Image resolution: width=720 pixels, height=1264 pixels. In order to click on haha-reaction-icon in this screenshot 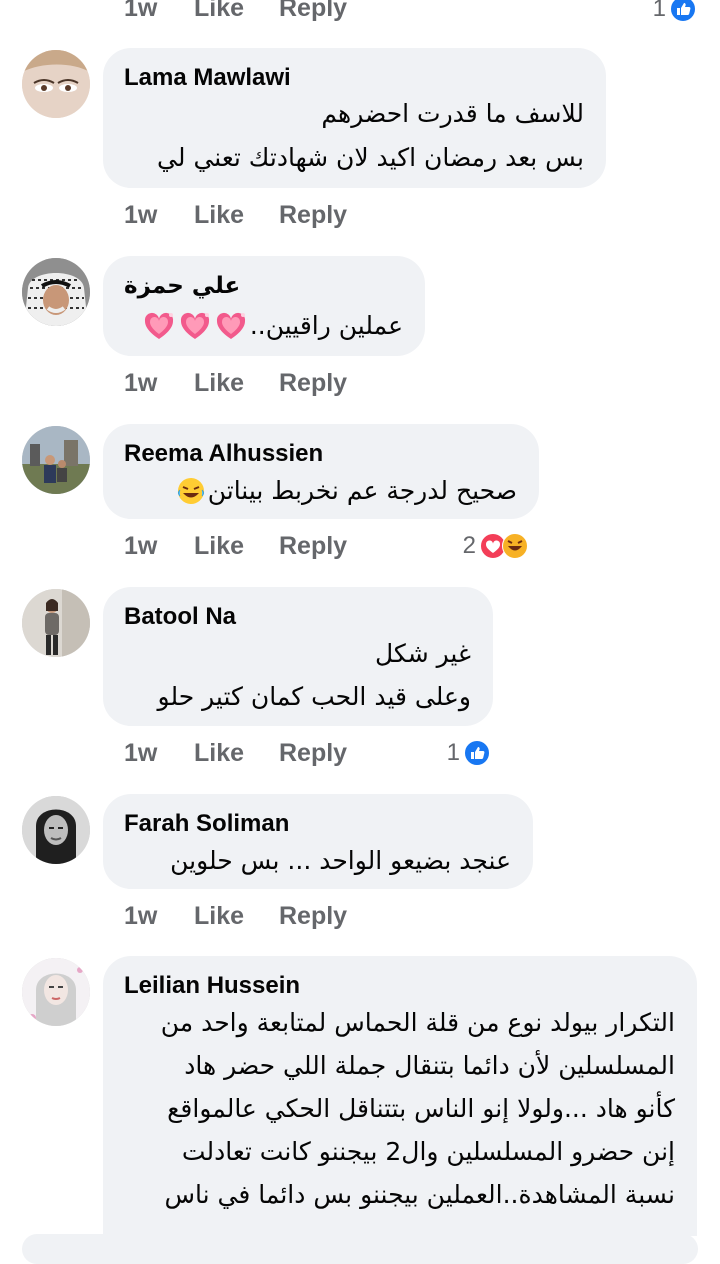, I will do `click(515, 545)`.